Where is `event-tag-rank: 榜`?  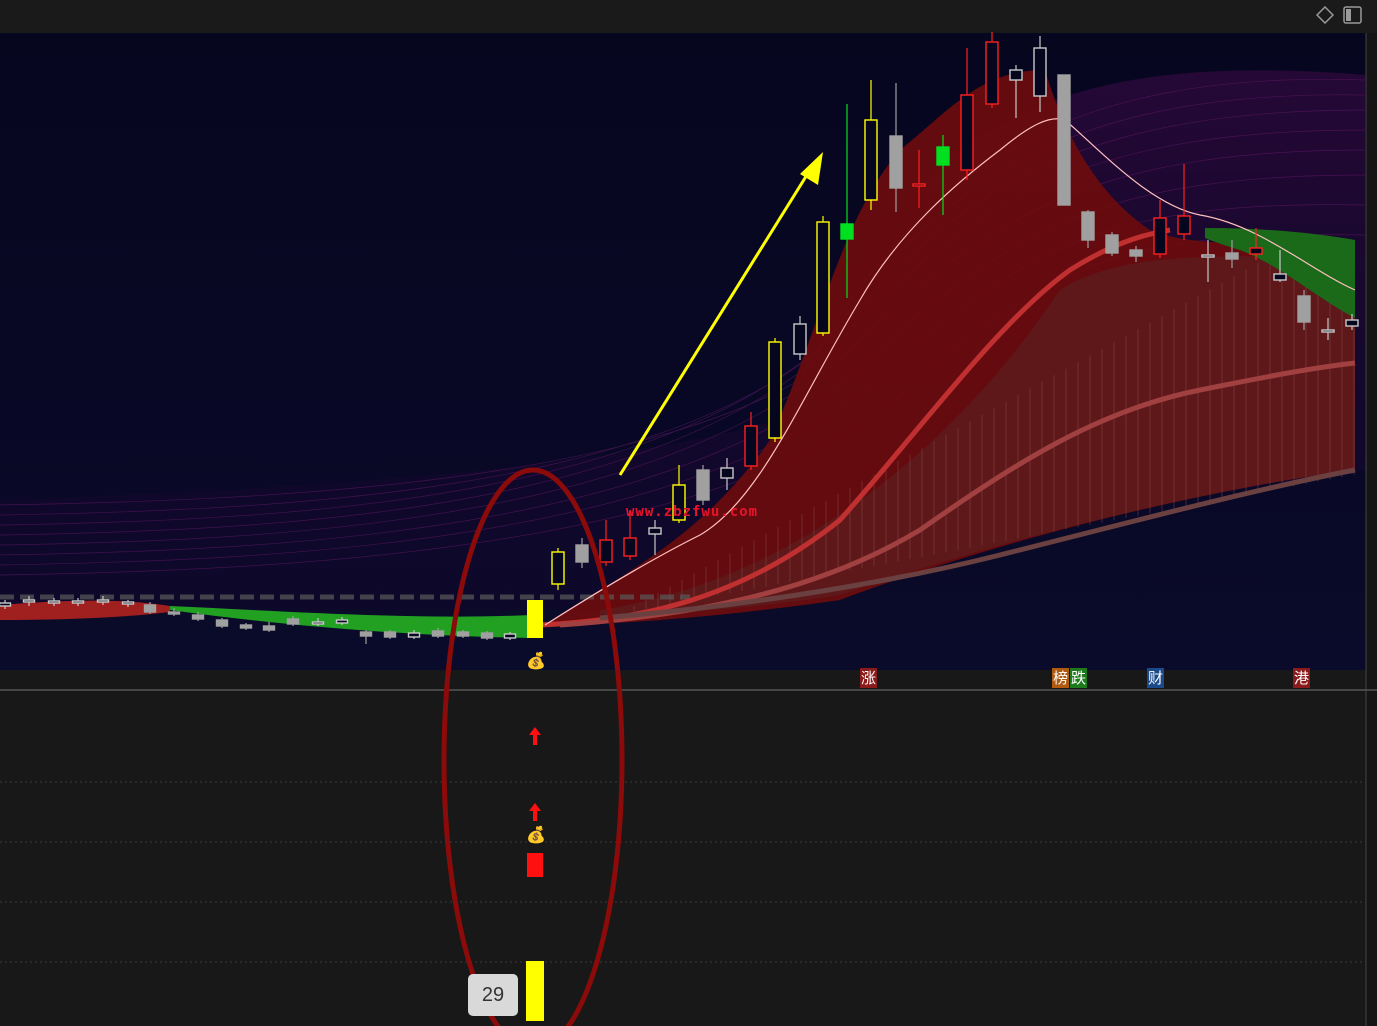
event-tag-rank: 榜 is located at coordinates (1061, 678).